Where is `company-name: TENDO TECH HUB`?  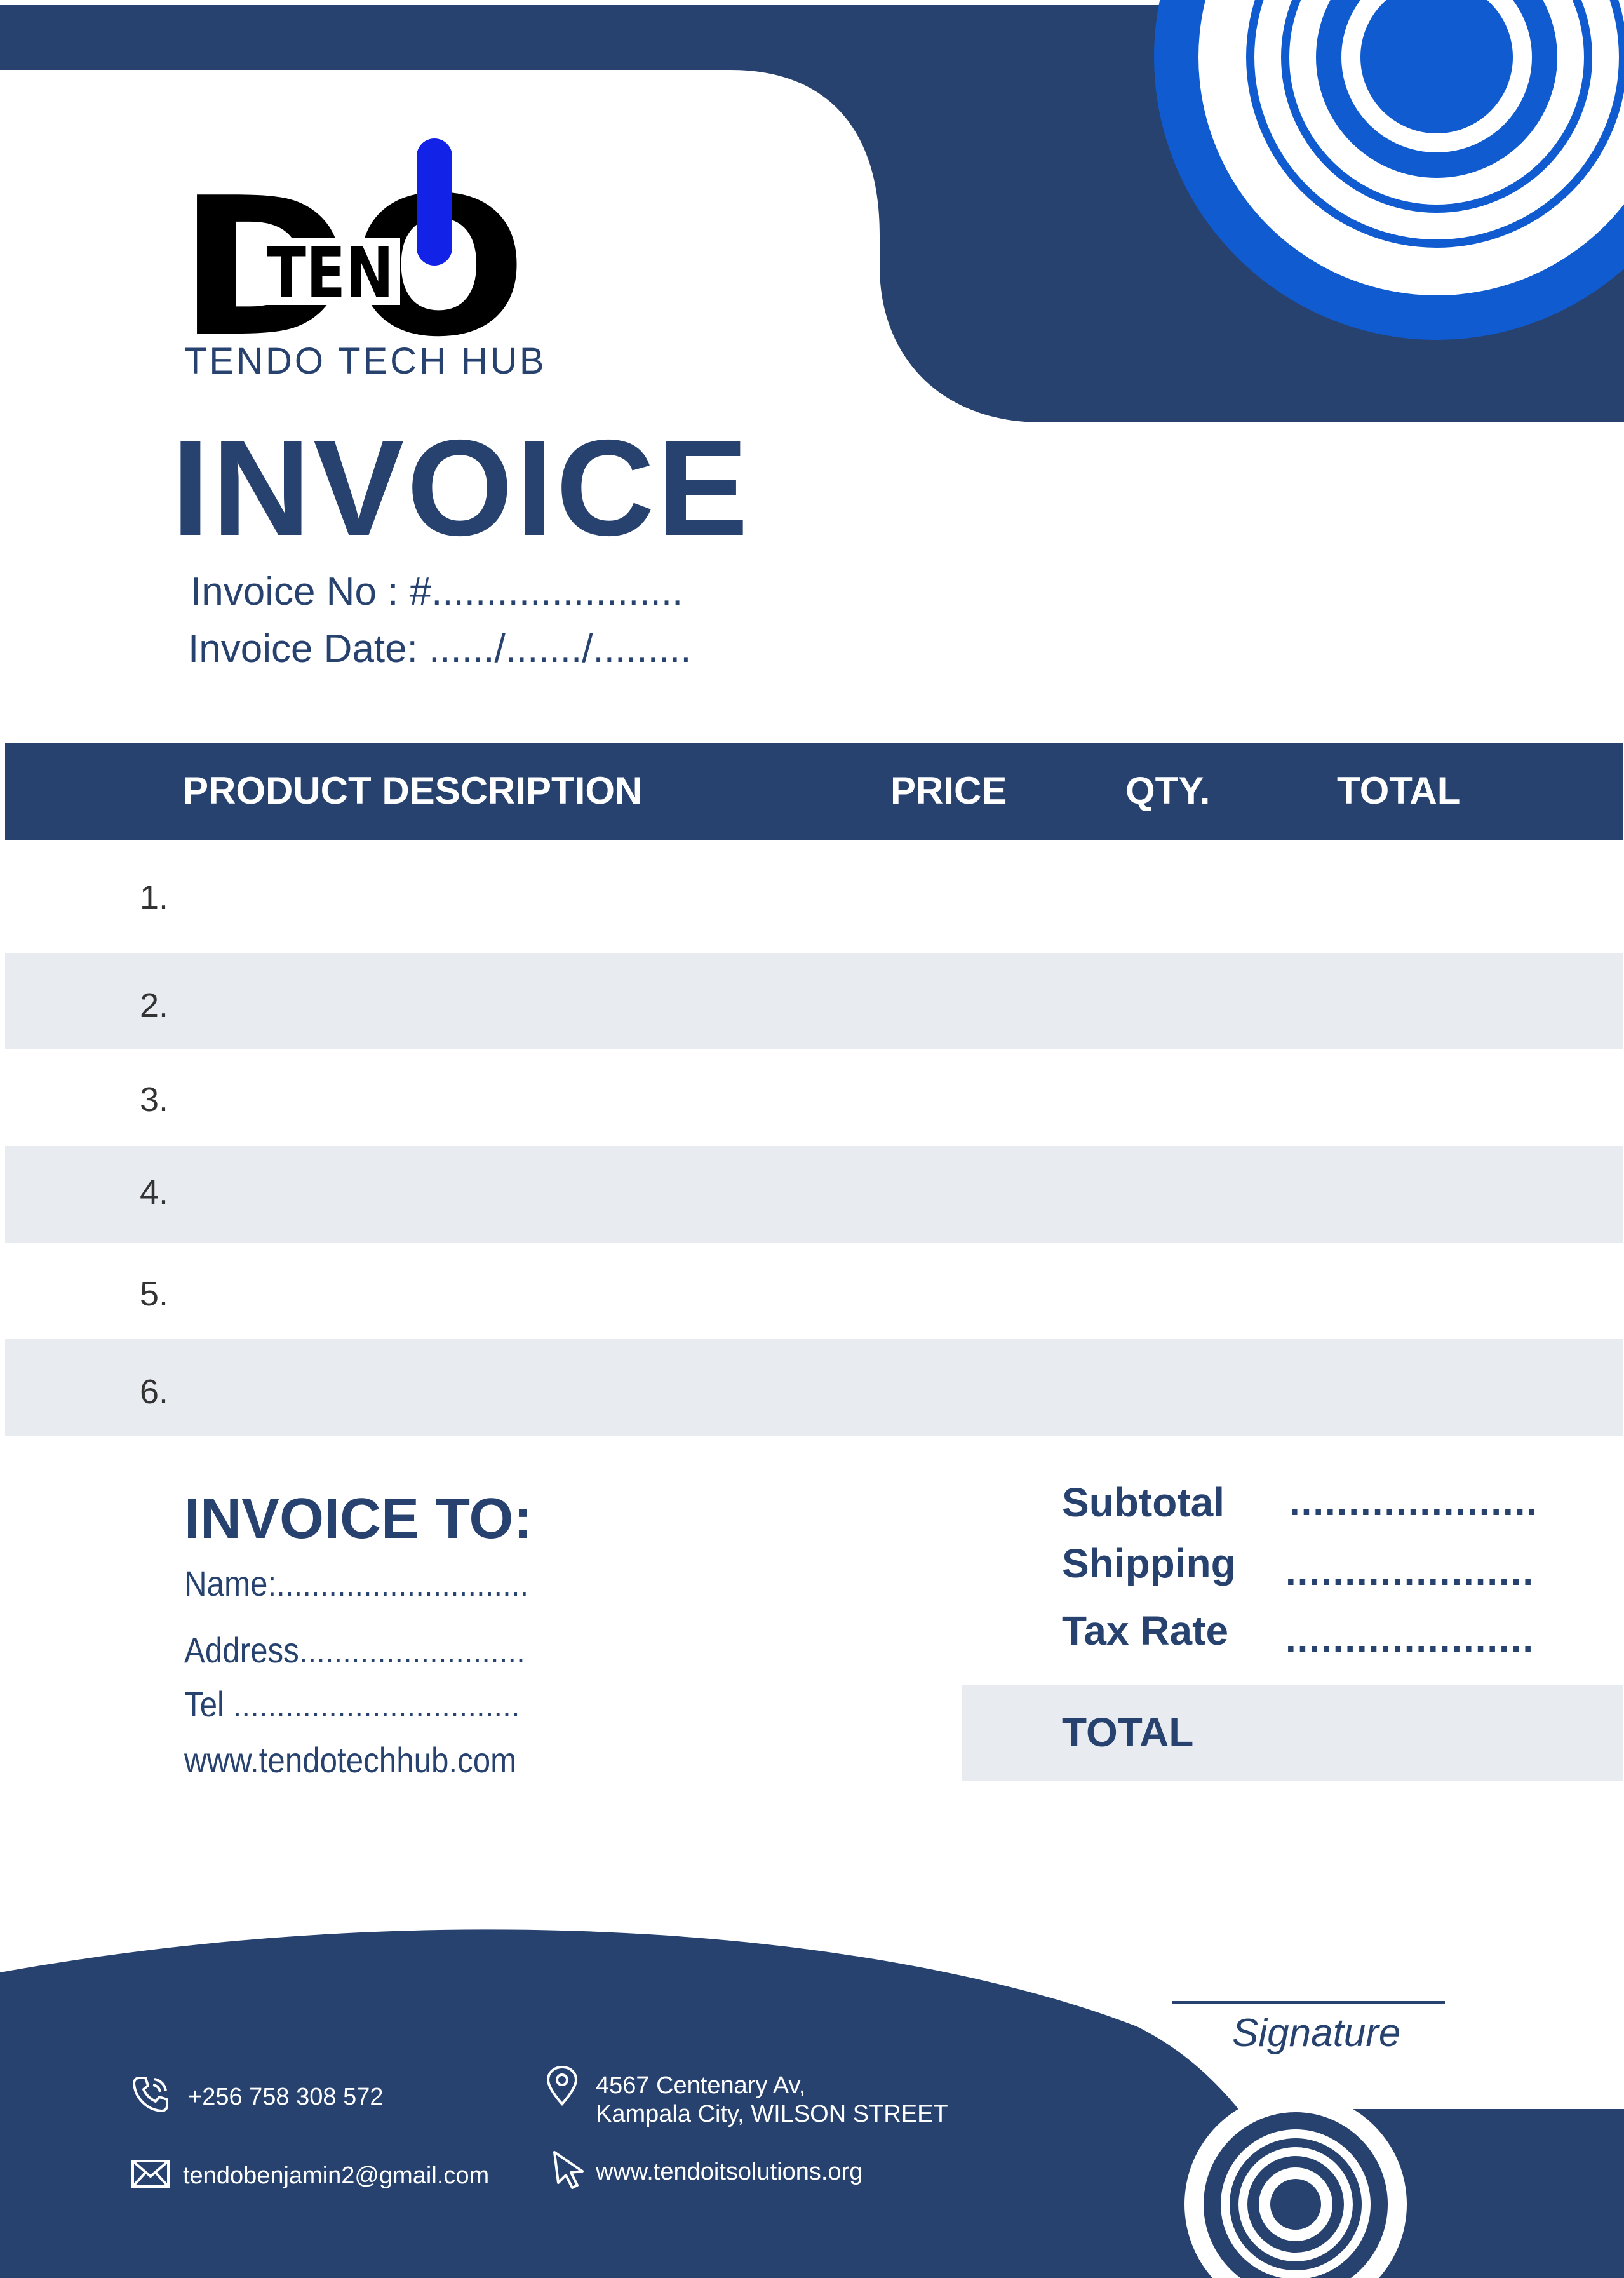 company-name: TENDO TECH HUB is located at coordinates (365, 361).